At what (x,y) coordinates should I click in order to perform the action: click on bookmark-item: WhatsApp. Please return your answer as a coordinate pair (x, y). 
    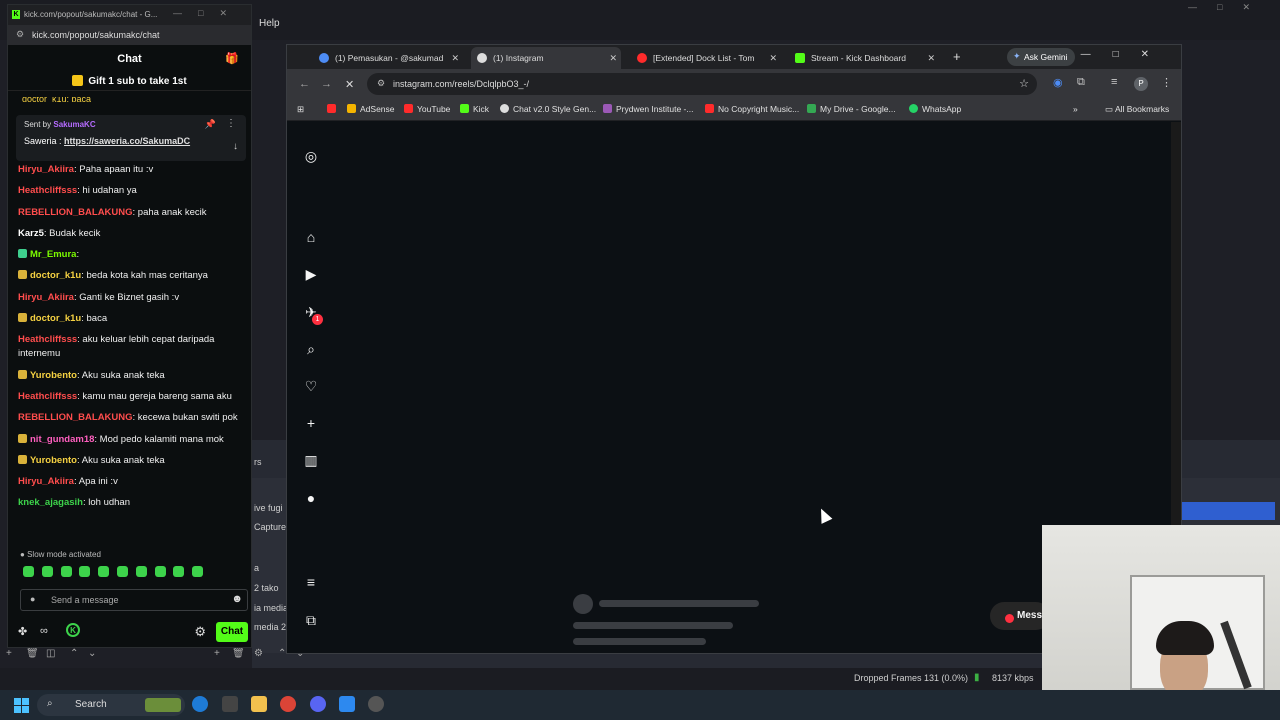
    Looking at the image, I should click on (935, 109).